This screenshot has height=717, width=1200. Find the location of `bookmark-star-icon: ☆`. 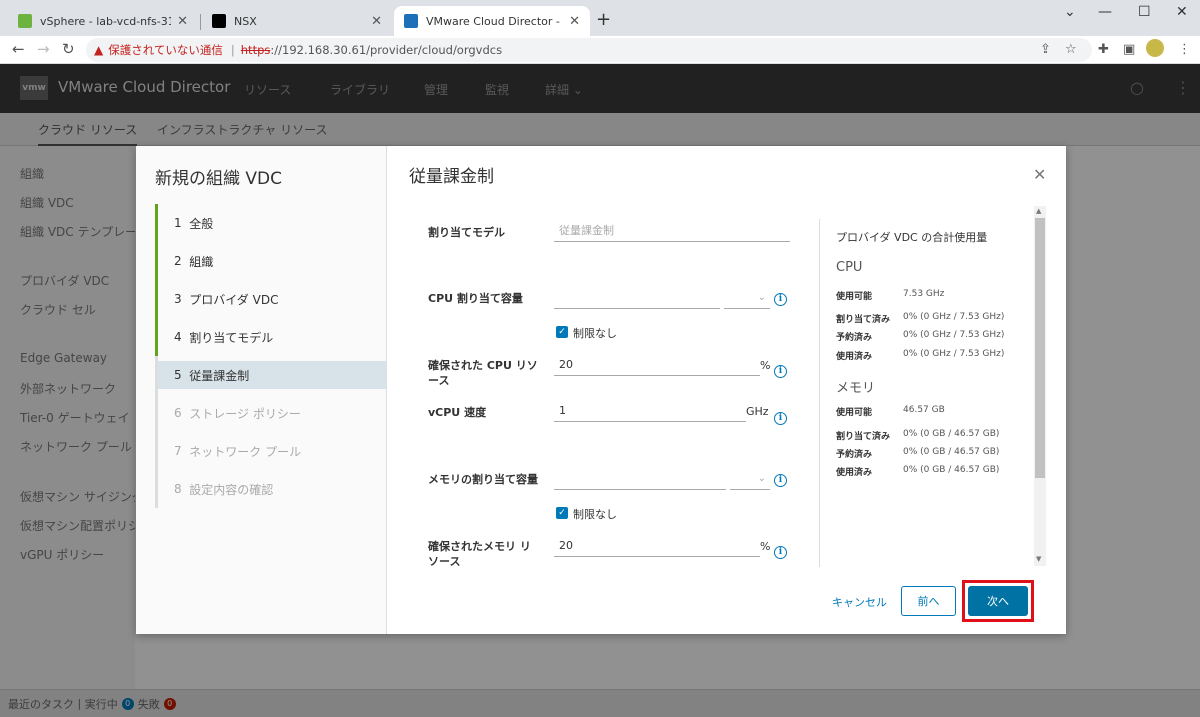

bookmark-star-icon: ☆ is located at coordinates (1071, 49).